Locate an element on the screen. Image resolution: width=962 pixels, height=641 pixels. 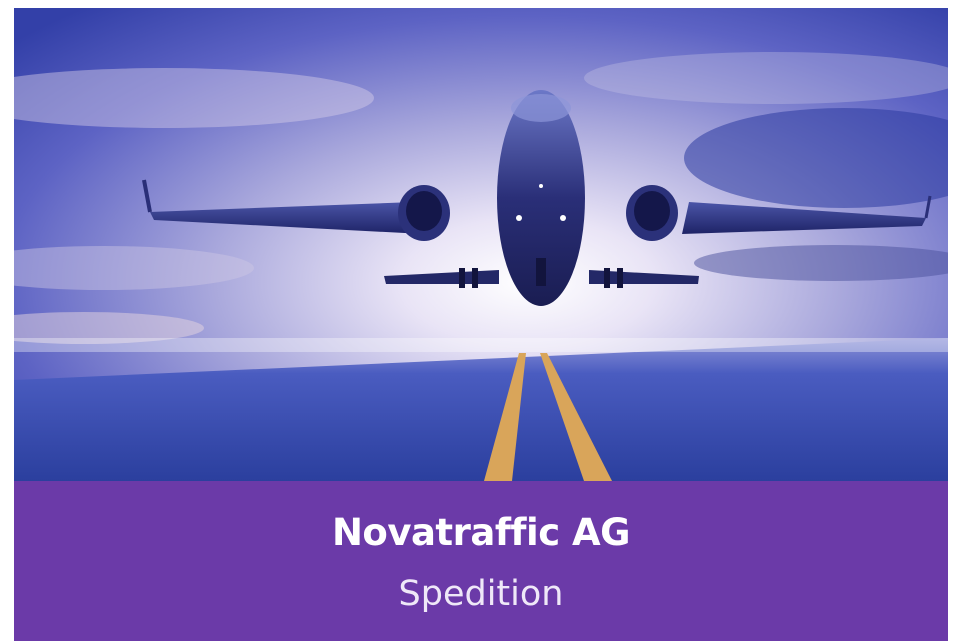
company-name: Novatraffic AG is located at coordinates (481, 532).